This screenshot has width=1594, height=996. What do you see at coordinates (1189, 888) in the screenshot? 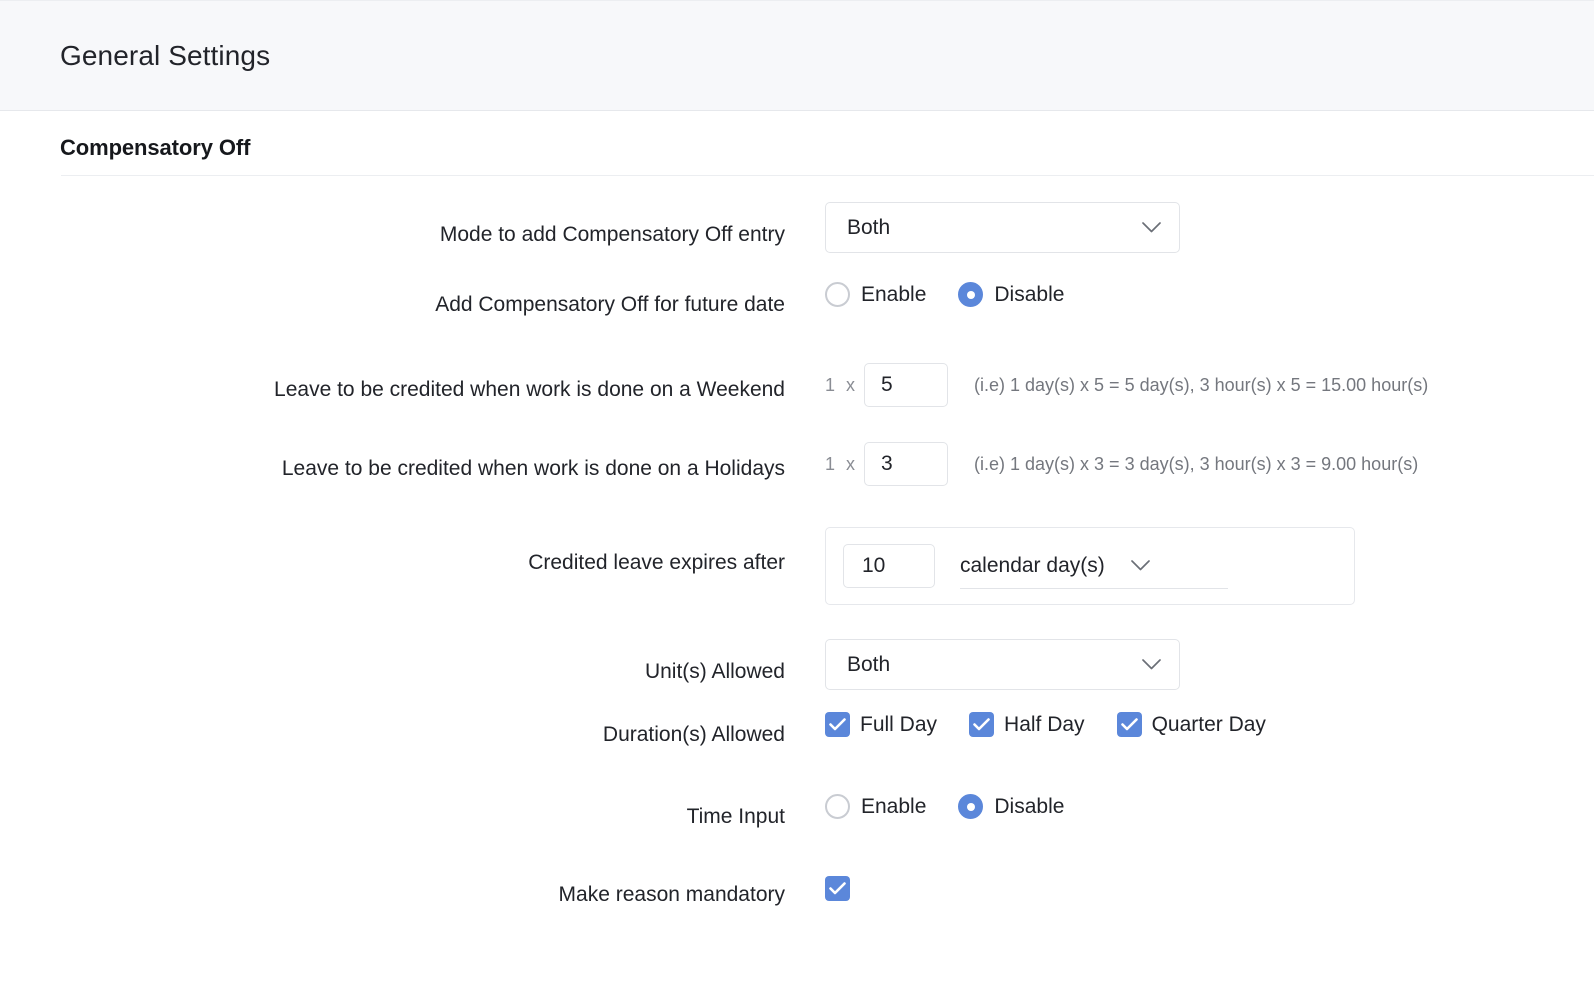
I see `control-reason-mandatory` at bounding box center [1189, 888].